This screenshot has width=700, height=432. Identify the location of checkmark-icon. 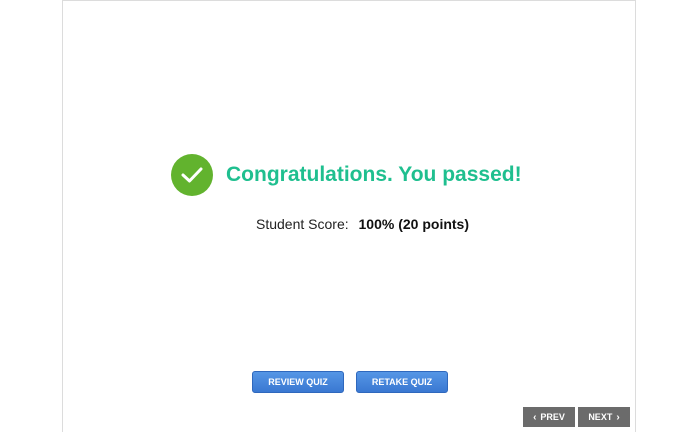
(192, 175).